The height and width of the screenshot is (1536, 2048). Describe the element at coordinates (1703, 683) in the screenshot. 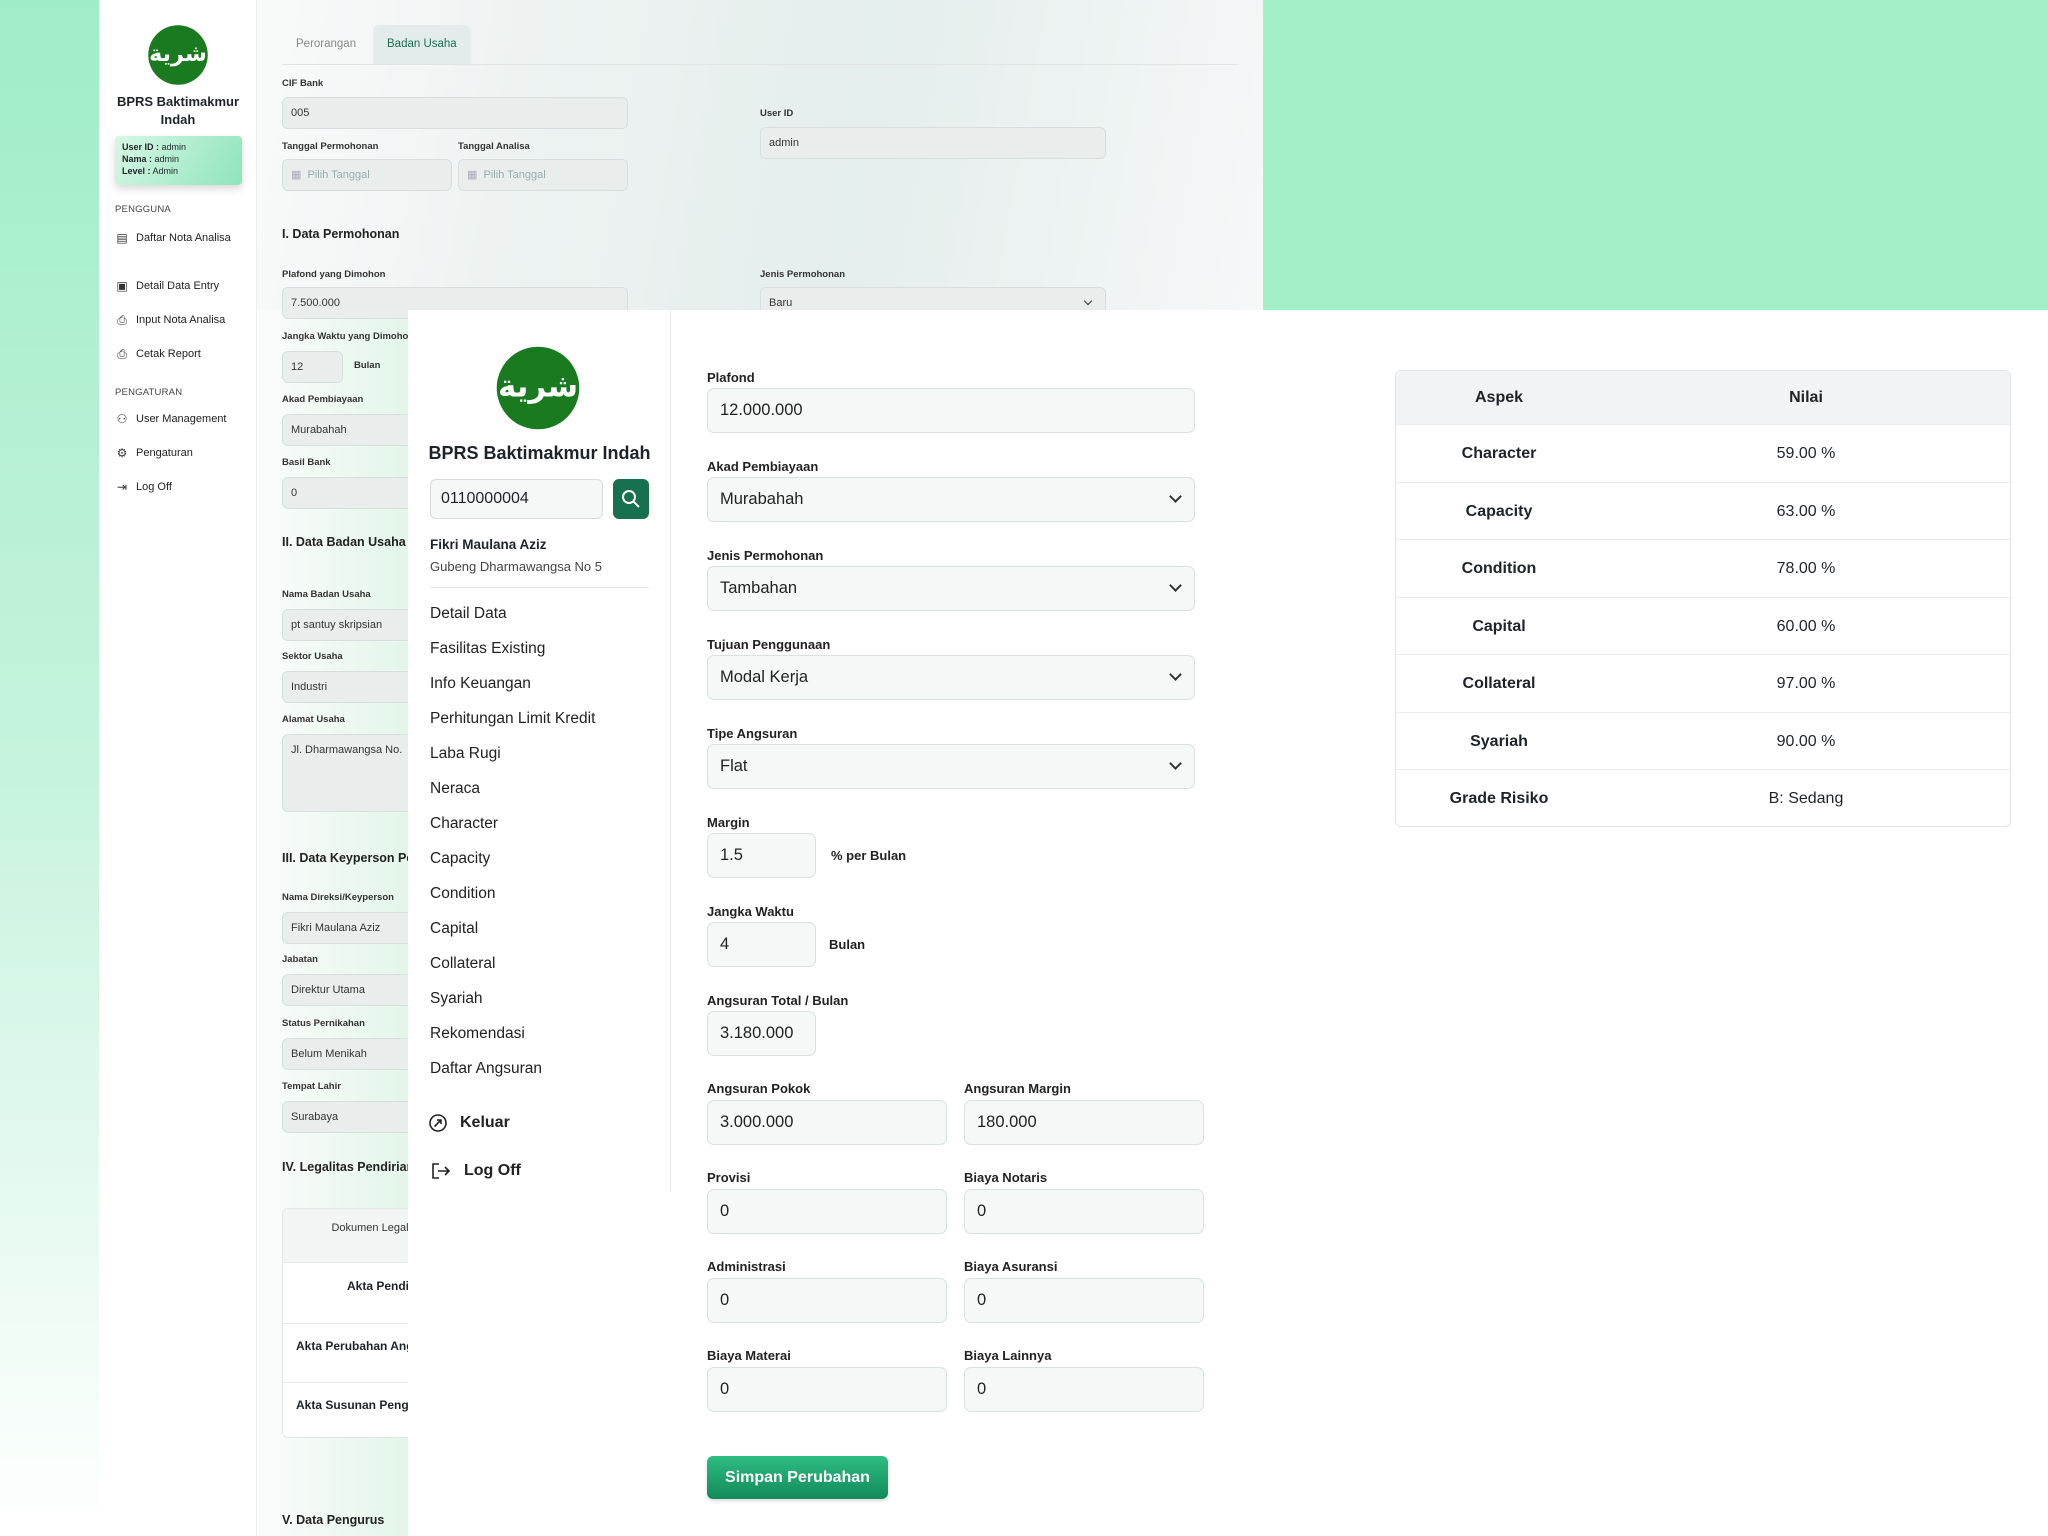

I see `table-row: Collateral 97.00 %` at that location.